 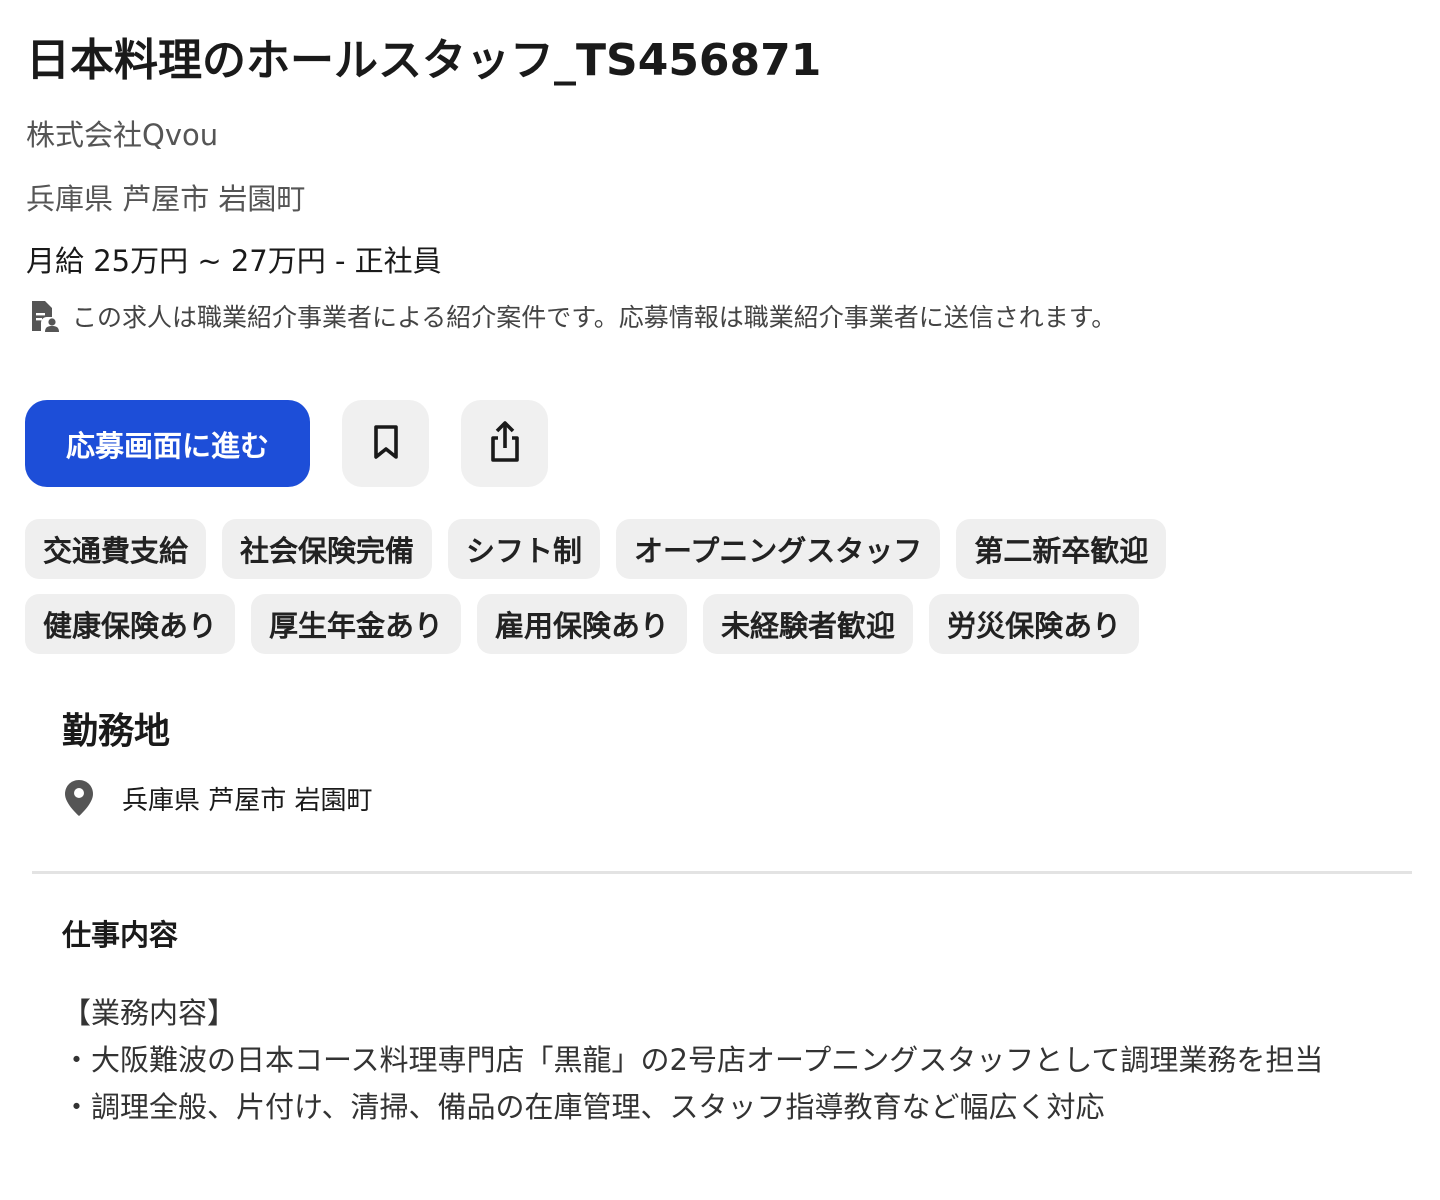 What do you see at coordinates (808, 624) in the screenshot?
I see `tag: 未経験者歓迎` at bounding box center [808, 624].